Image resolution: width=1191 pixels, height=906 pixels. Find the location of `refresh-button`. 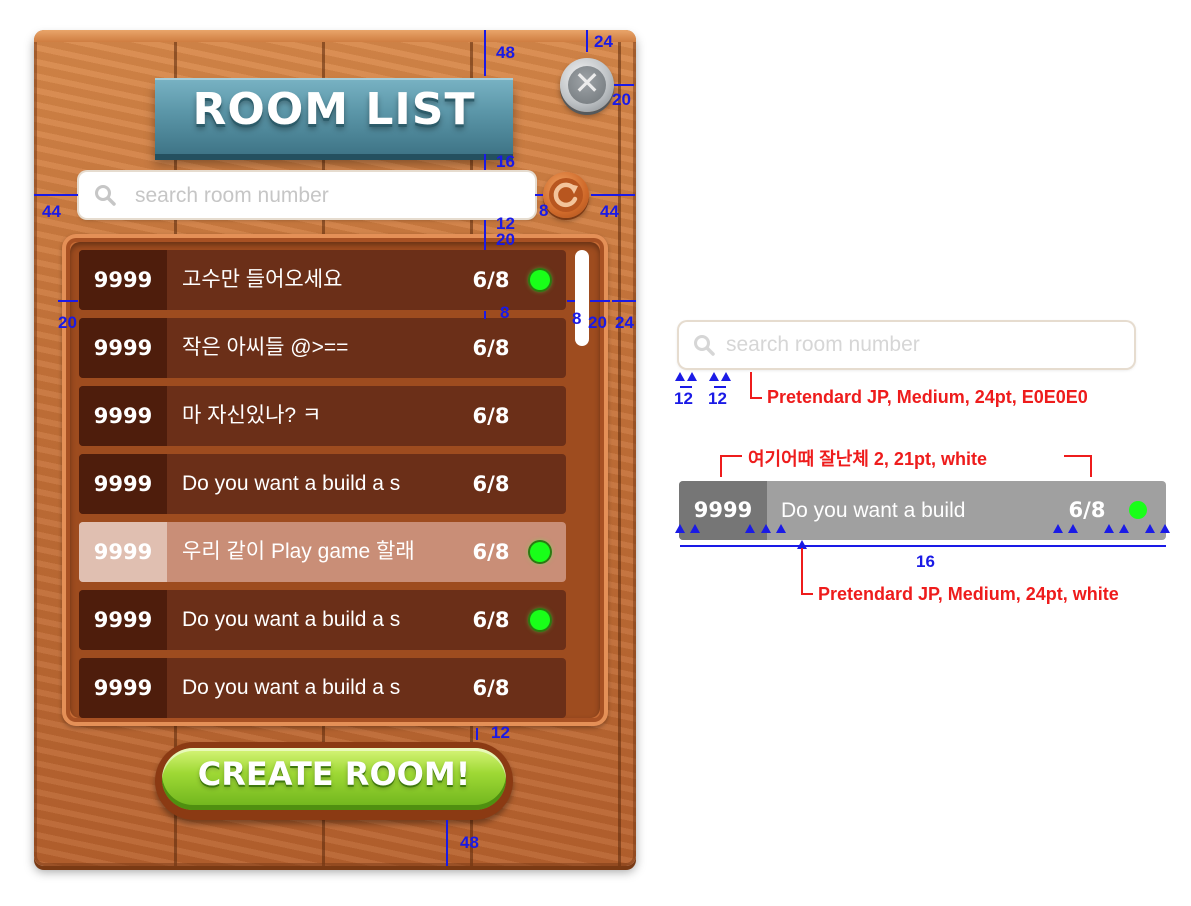

refresh-button is located at coordinates (566, 195).